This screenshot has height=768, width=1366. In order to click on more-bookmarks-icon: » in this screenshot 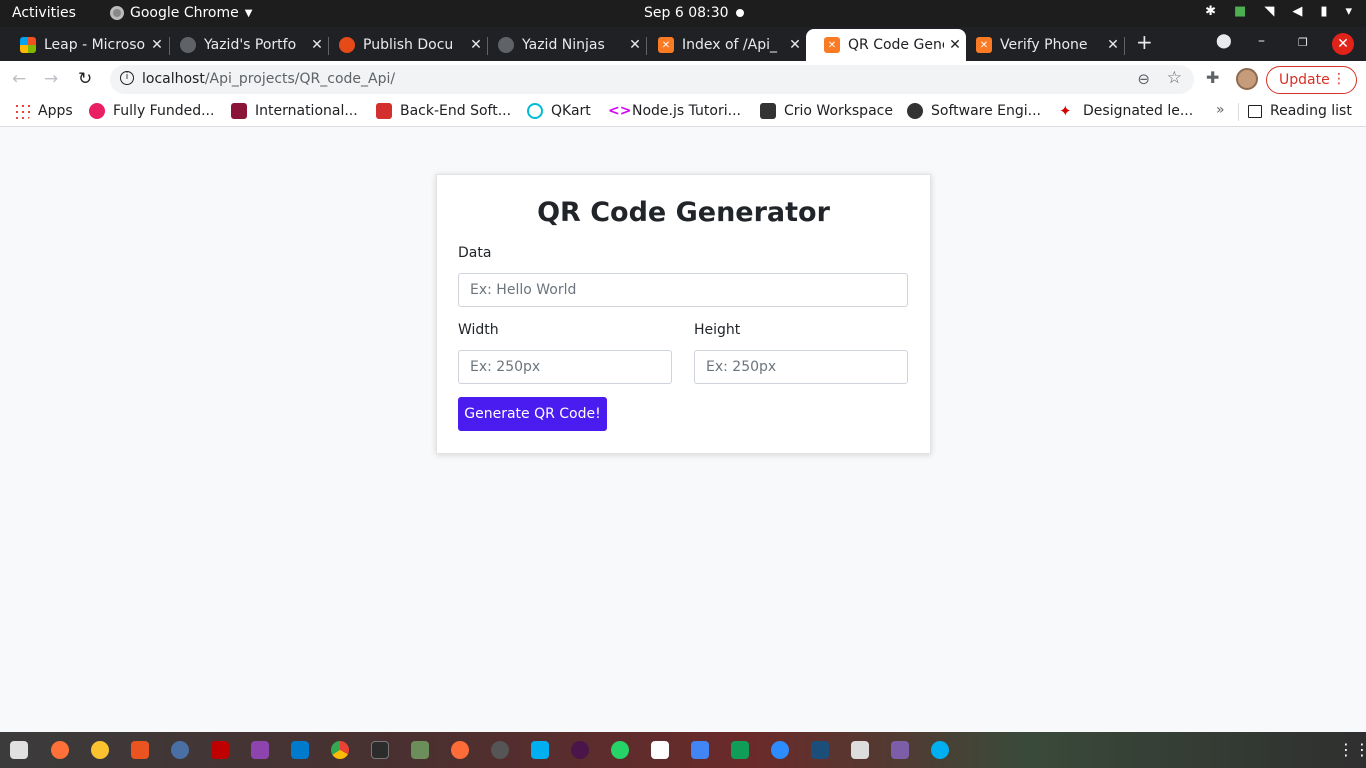, I will do `click(1220, 110)`.